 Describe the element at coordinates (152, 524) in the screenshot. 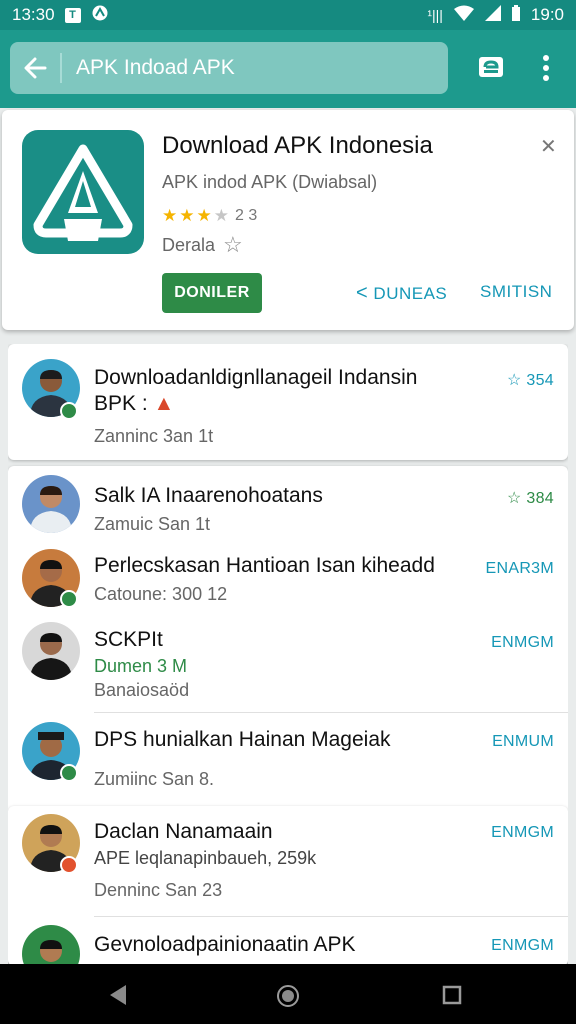

I see `item-meta: Zamuic San 1t` at that location.